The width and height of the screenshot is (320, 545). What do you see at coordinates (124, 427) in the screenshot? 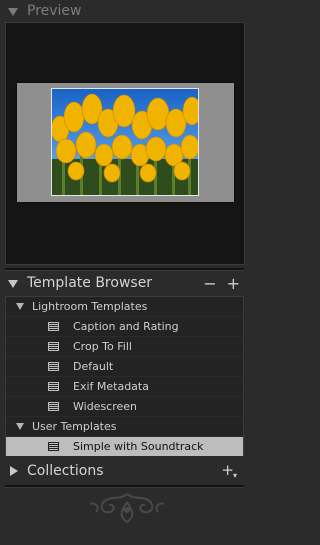
I see `folder-user-templates: User Templates` at bounding box center [124, 427].